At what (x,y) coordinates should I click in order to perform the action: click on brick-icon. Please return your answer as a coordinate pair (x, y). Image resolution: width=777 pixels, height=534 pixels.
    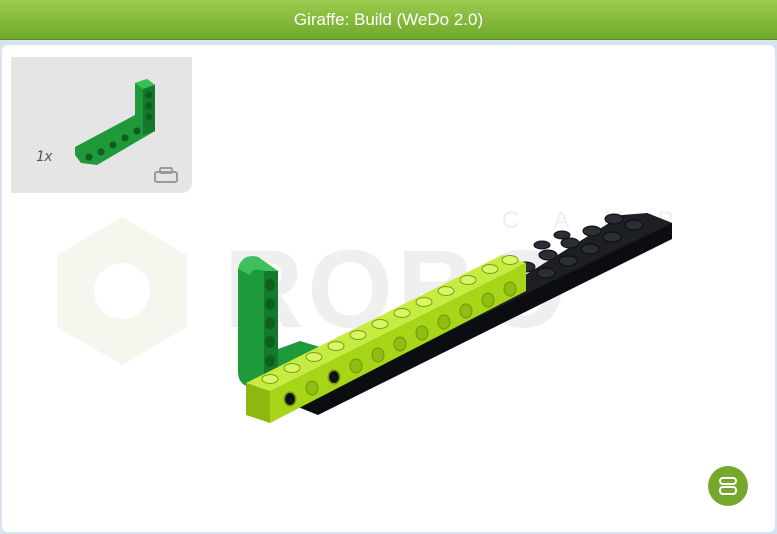
    Looking at the image, I should click on (728, 486).